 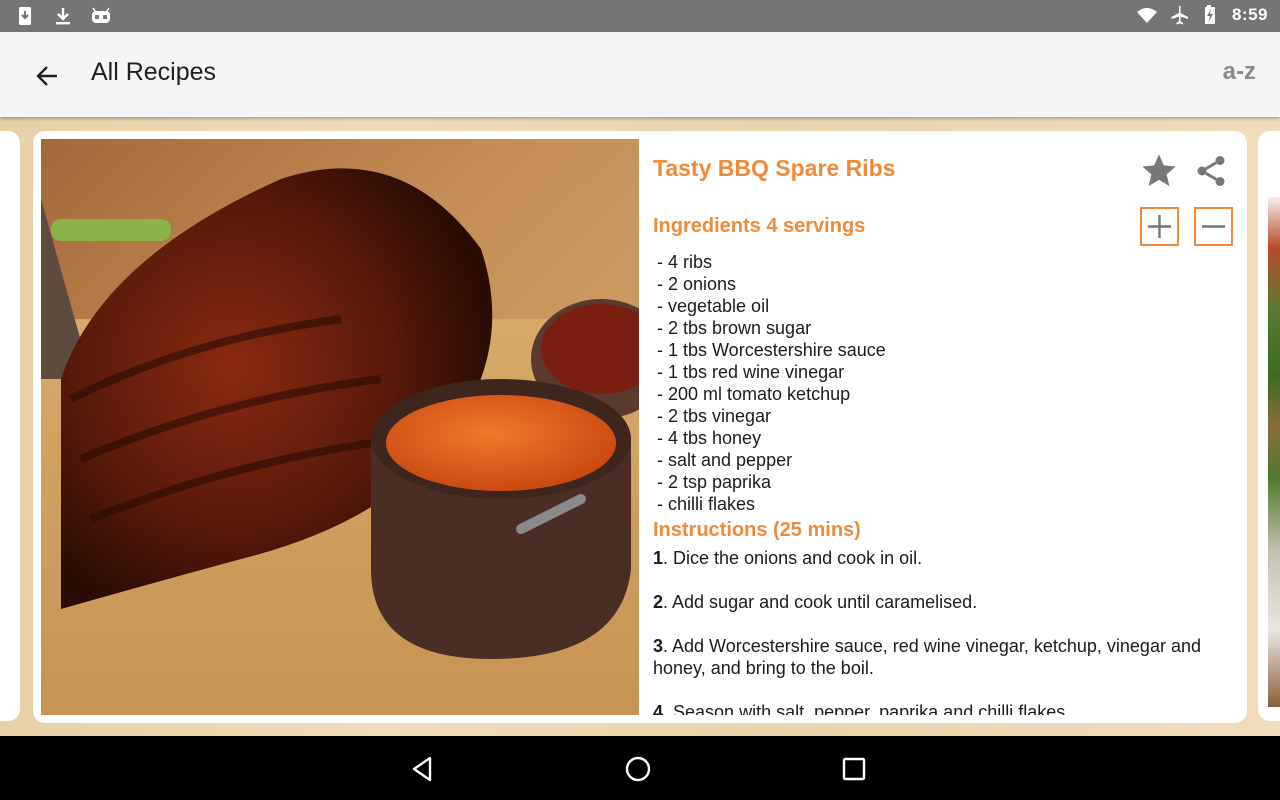 What do you see at coordinates (640, 74) in the screenshot?
I see `app-bar: All Recipes a-z` at bounding box center [640, 74].